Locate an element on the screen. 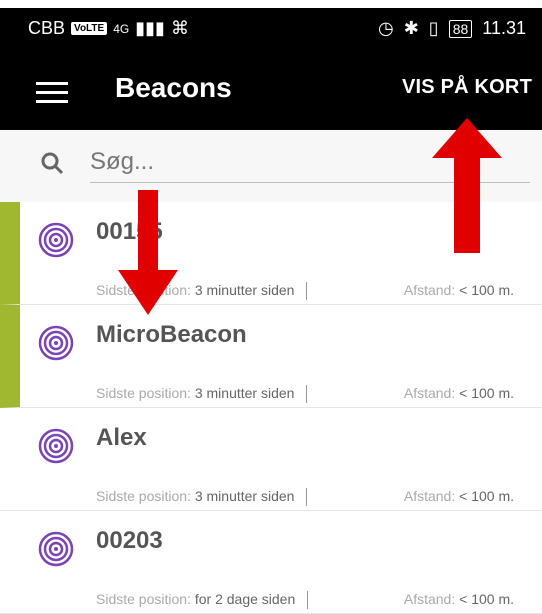  cast-icon: ⌘ is located at coordinates (179, 28).